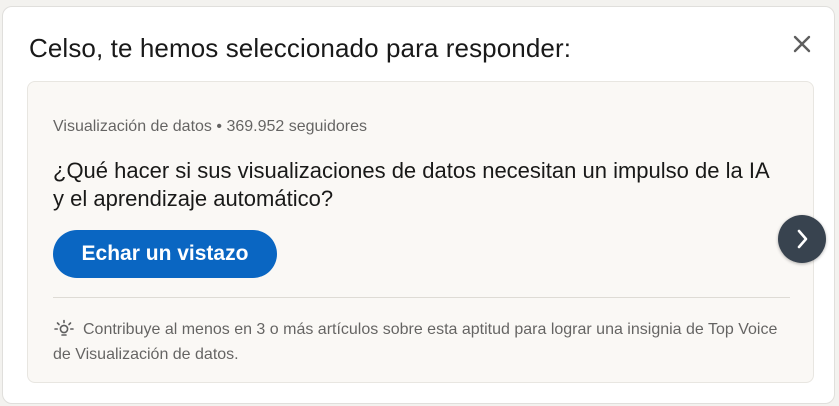 The image size is (839, 406). I want to click on close-button, so click(802, 44).